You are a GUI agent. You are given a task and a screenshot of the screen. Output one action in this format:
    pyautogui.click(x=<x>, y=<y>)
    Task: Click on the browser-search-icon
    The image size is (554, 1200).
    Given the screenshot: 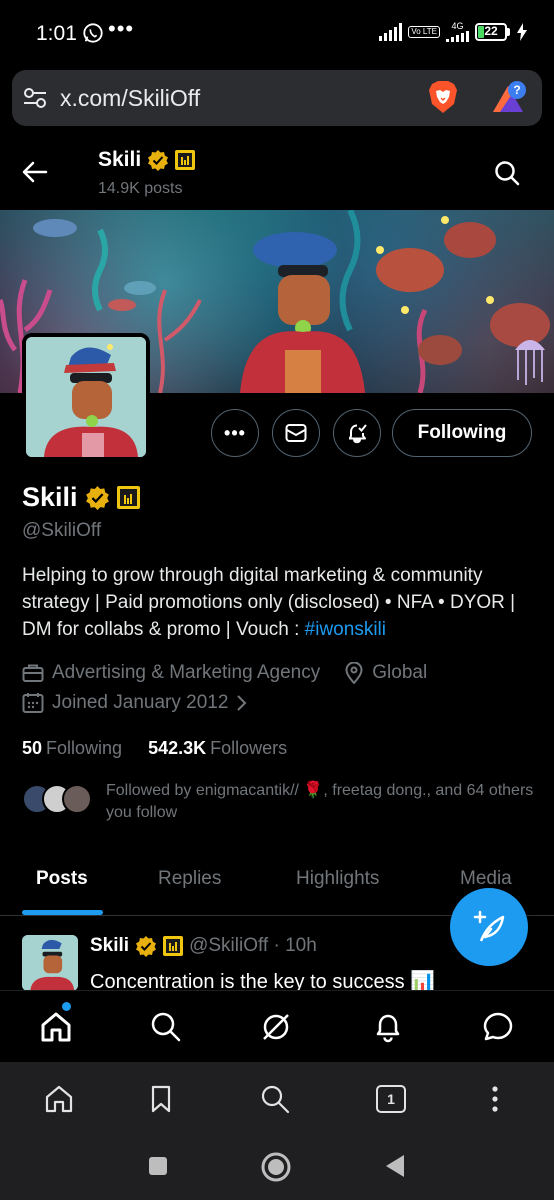 What is the action you would take?
    pyautogui.click(x=275, y=1099)
    